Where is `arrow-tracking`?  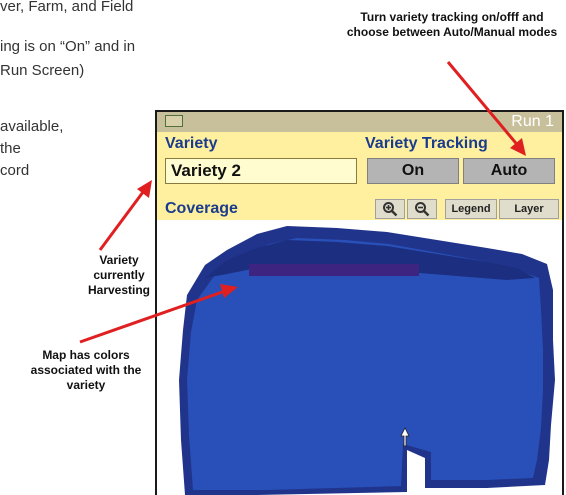 arrow-tracking is located at coordinates (486, 108).